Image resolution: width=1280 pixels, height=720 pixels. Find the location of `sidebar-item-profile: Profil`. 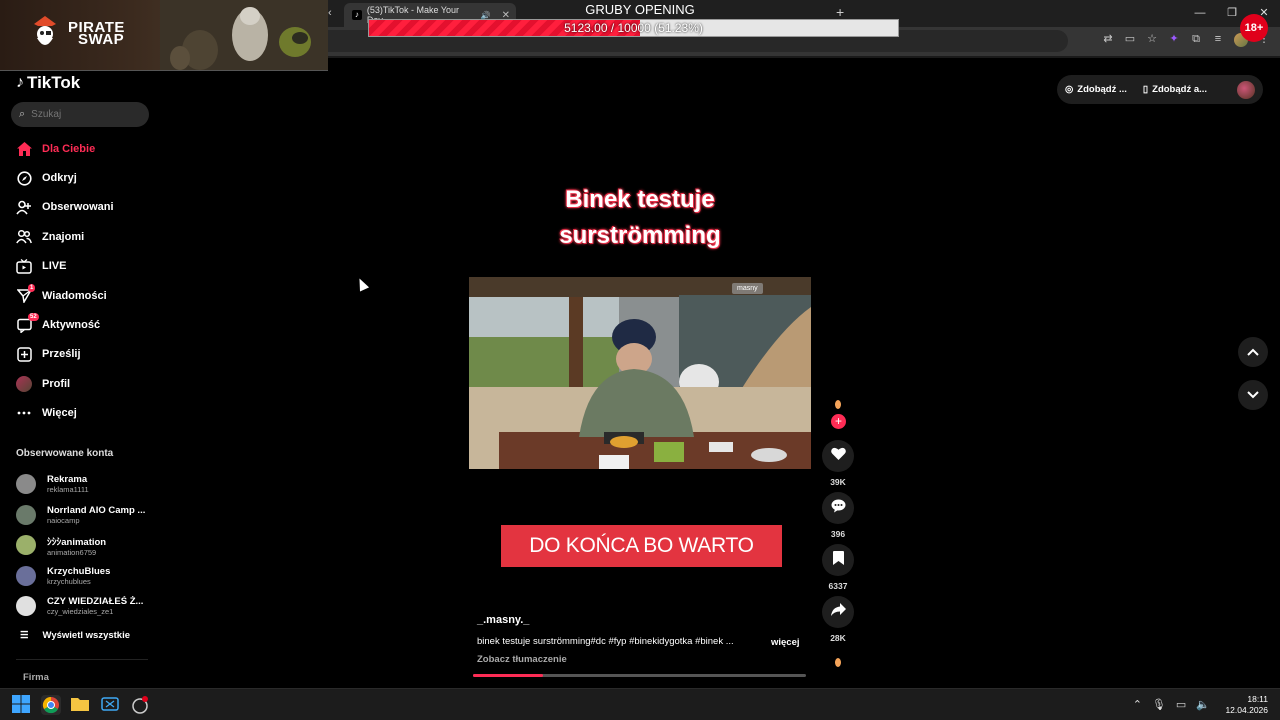

sidebar-item-profile: Profil is located at coordinates (80, 383).